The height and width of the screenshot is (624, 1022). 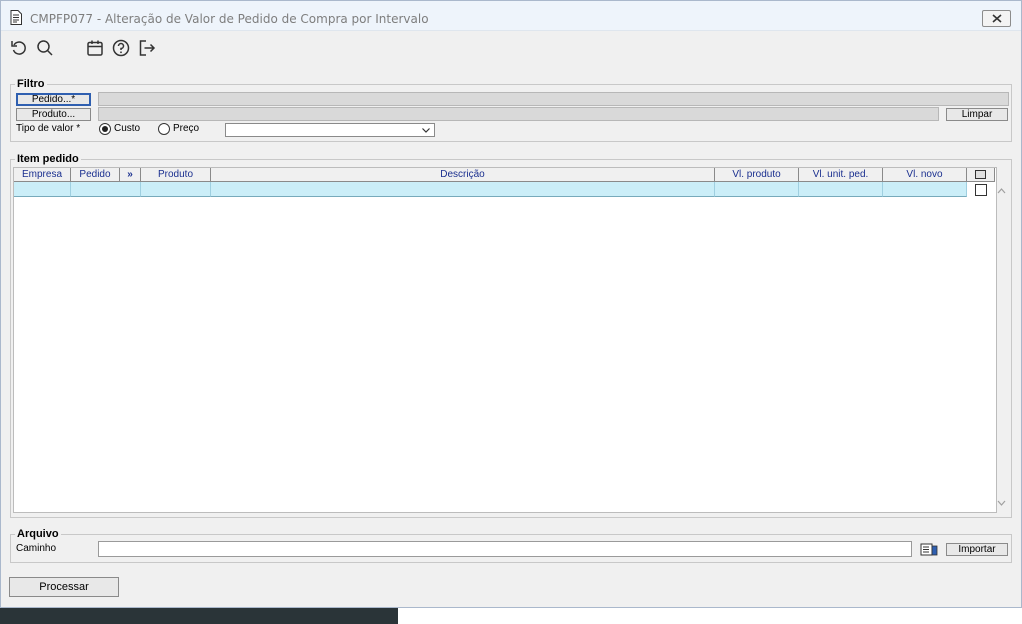 I want to click on close-icon, so click(x=996, y=18).